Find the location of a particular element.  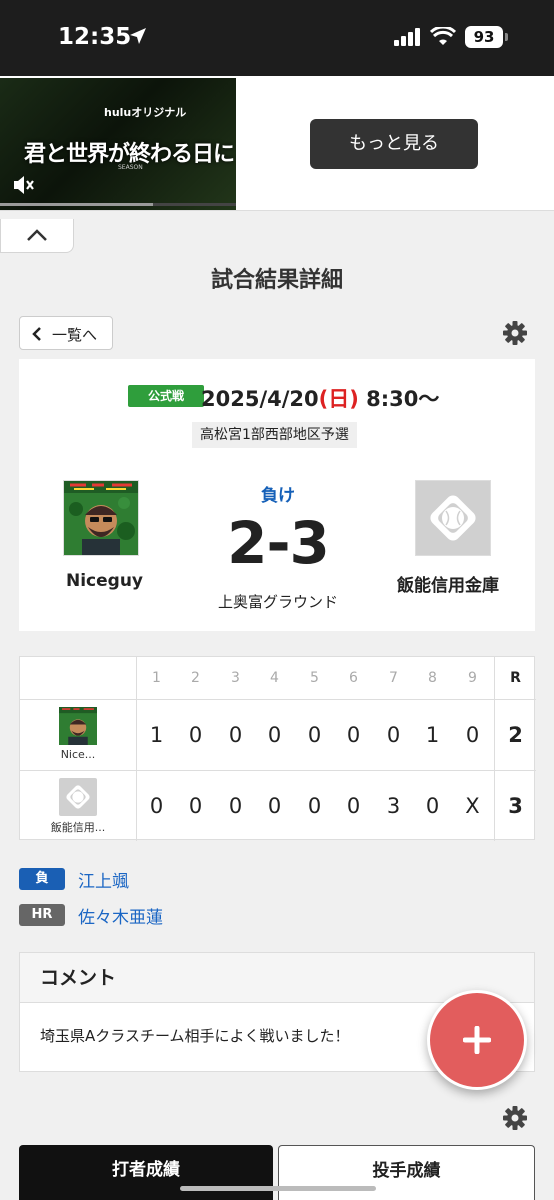

game-day-of-week: (日) is located at coordinates (338, 399).